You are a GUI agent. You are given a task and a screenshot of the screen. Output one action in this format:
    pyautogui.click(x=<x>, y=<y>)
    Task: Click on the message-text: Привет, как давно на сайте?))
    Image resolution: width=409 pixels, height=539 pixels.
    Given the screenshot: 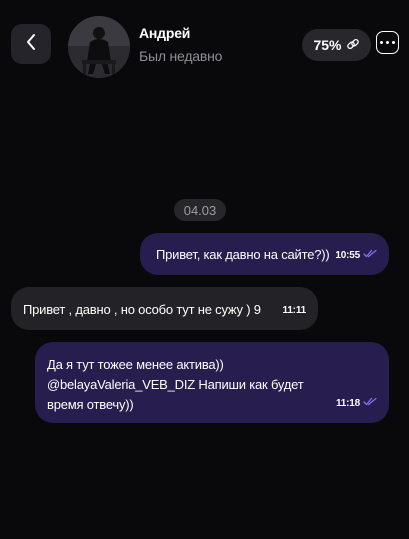 What is the action you would take?
    pyautogui.click(x=243, y=254)
    